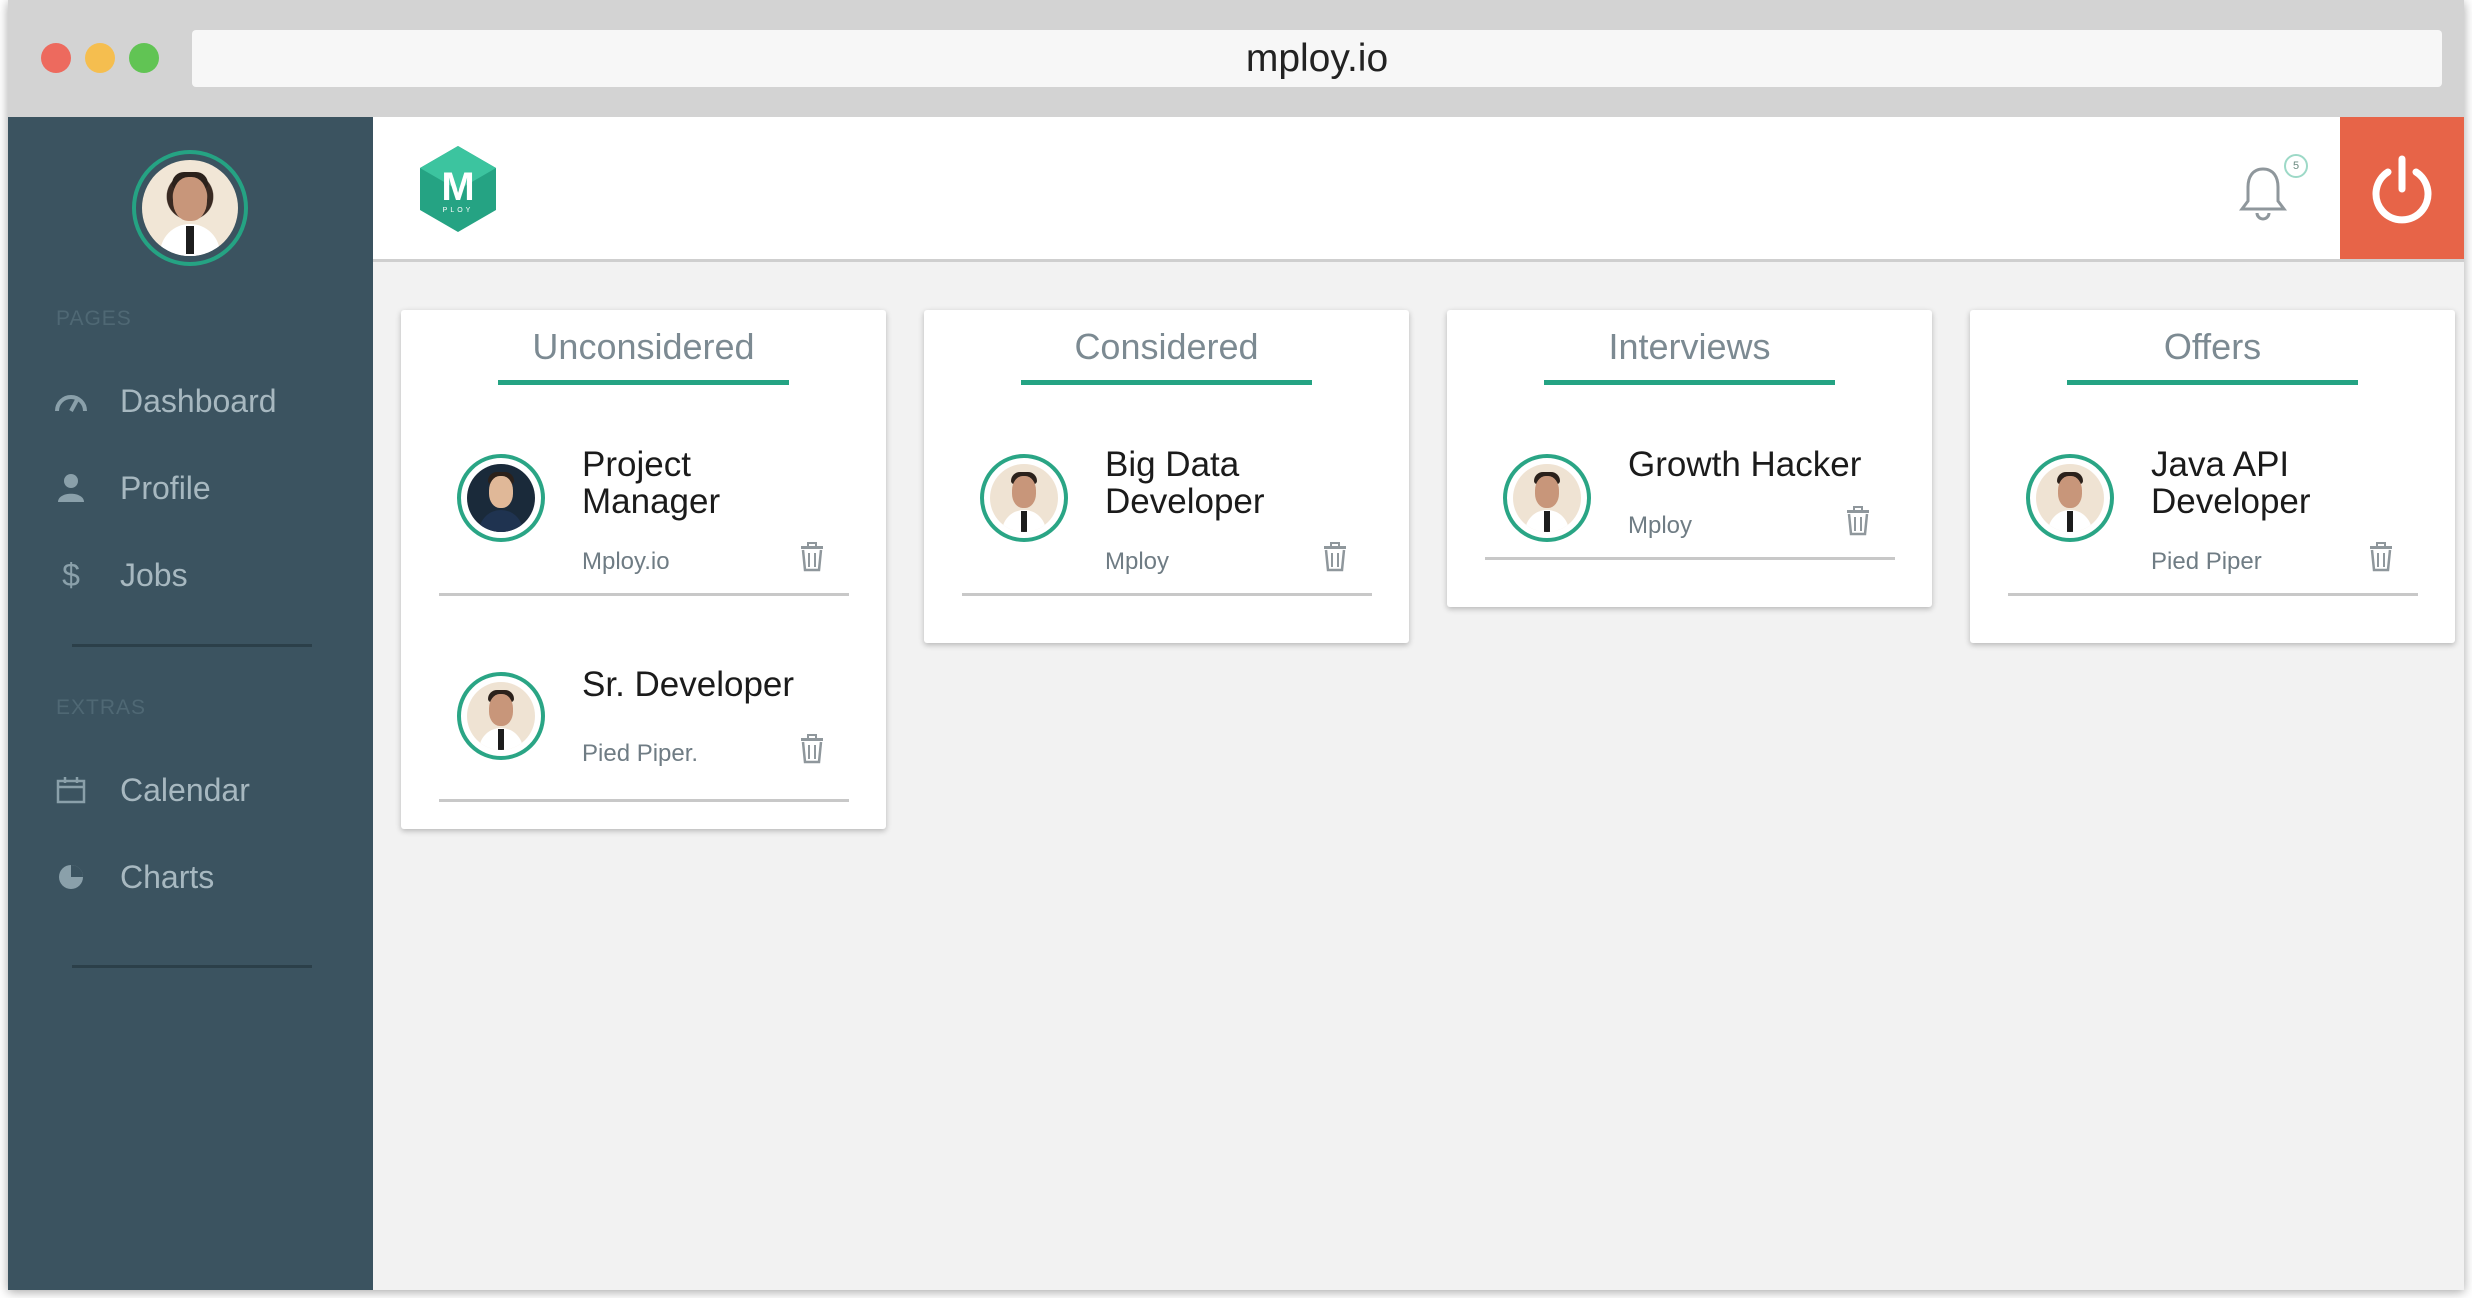  I want to click on job-card: Project Manager Mploy.io, so click(644, 508).